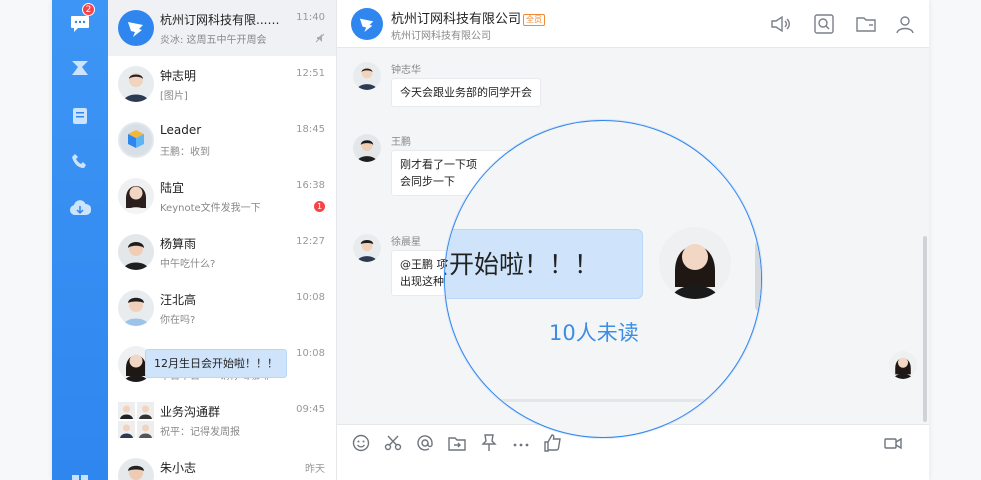 The image size is (981, 480). What do you see at coordinates (222, 420) in the screenshot?
I see `conversation-item: 业务沟通群 祝平：记得发周报 09:45` at bounding box center [222, 420].